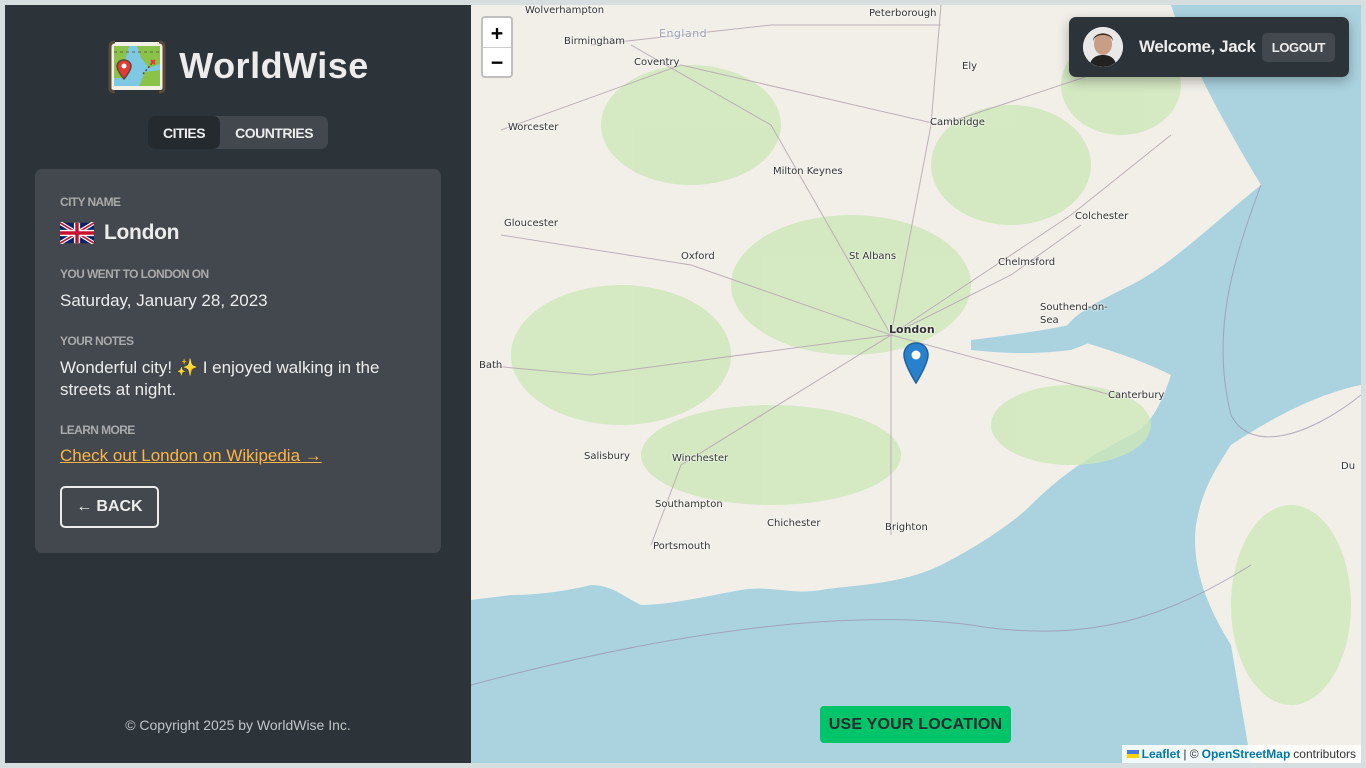 This screenshot has width=1366, height=768. Describe the element at coordinates (916, 363) in the screenshot. I see `city-marker-icon` at that location.